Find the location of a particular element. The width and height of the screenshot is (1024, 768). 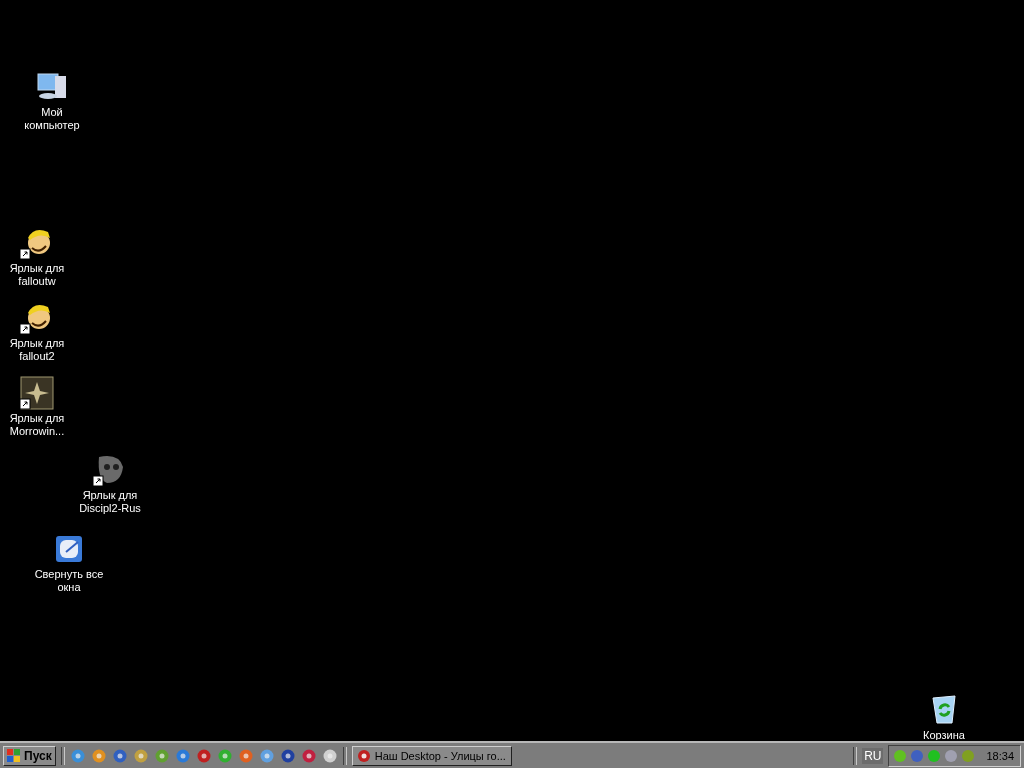

windows-flag-icon is located at coordinates (14, 755).